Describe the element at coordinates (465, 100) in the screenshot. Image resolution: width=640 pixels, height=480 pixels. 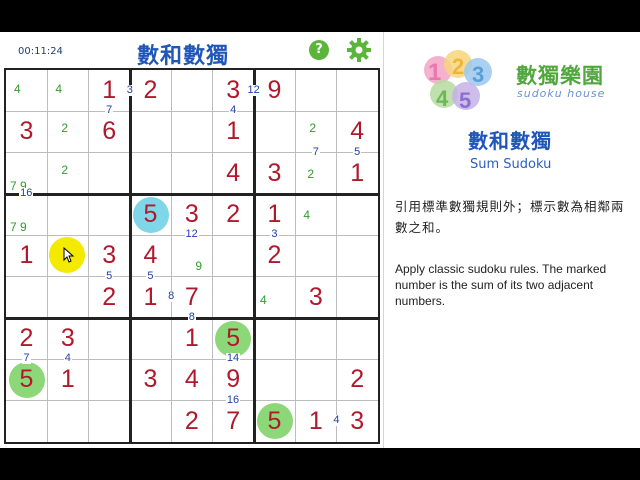
I see `svg-text: 5` at that location.